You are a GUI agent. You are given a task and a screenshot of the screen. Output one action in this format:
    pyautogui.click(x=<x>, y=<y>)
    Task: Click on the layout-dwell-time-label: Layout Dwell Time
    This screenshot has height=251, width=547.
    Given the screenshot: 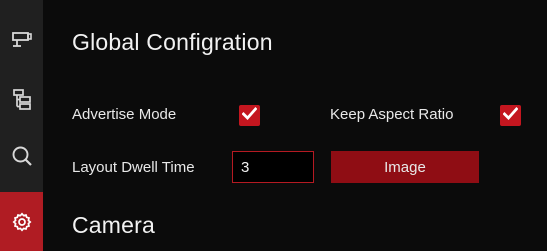 What is the action you would take?
    pyautogui.click(x=133, y=167)
    